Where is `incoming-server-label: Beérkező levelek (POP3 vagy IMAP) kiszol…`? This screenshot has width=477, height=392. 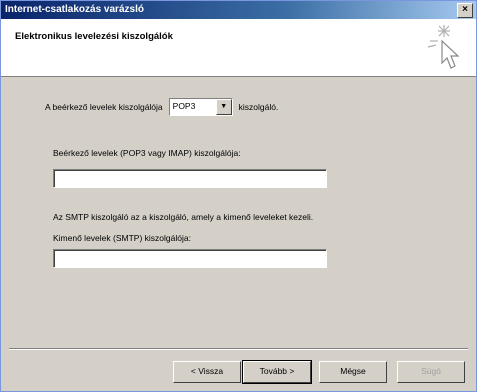
incoming-server-label: Beérkező levelek (POP3 vagy IMAP) kiszol… is located at coordinates (147, 153).